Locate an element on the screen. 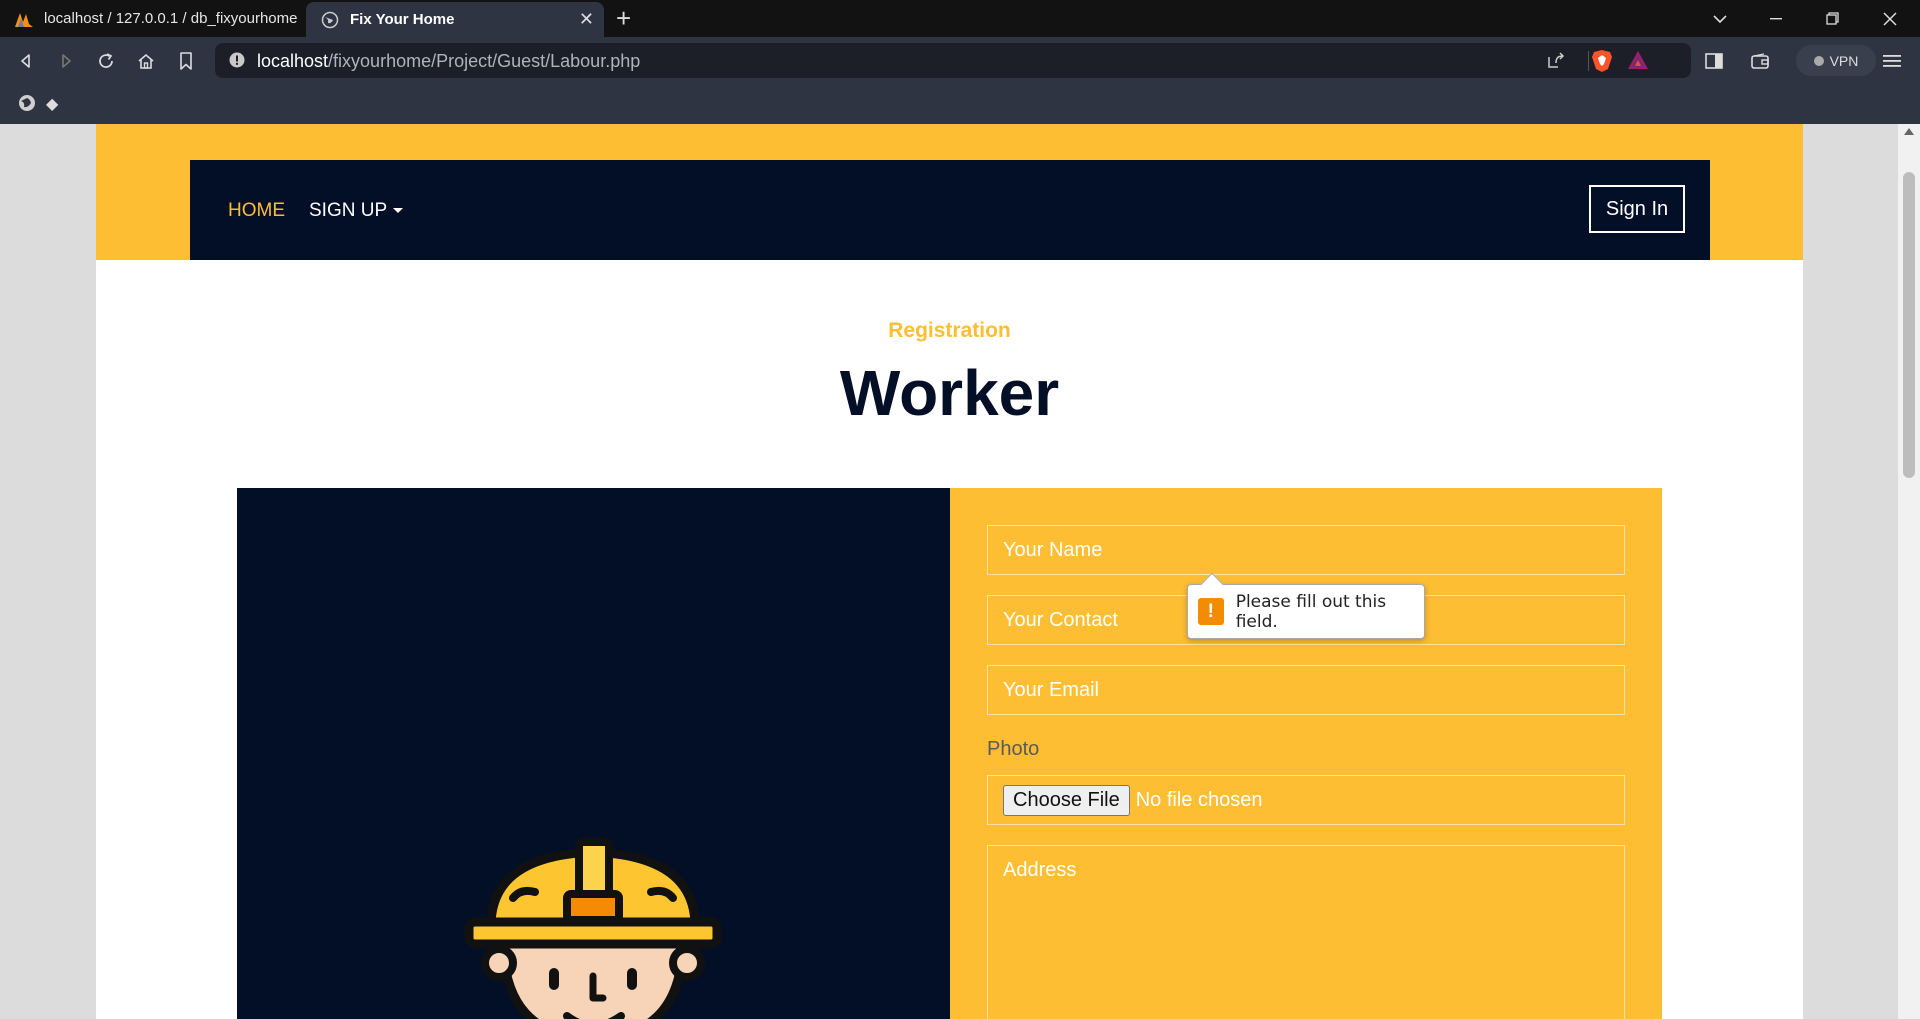  email-input: Your Email is located at coordinates (1306, 690).